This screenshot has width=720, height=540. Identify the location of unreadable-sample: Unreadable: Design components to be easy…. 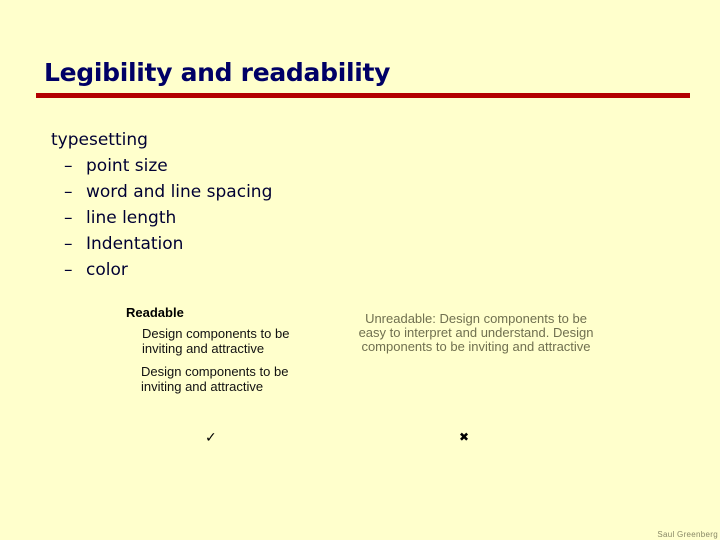
(476, 332).